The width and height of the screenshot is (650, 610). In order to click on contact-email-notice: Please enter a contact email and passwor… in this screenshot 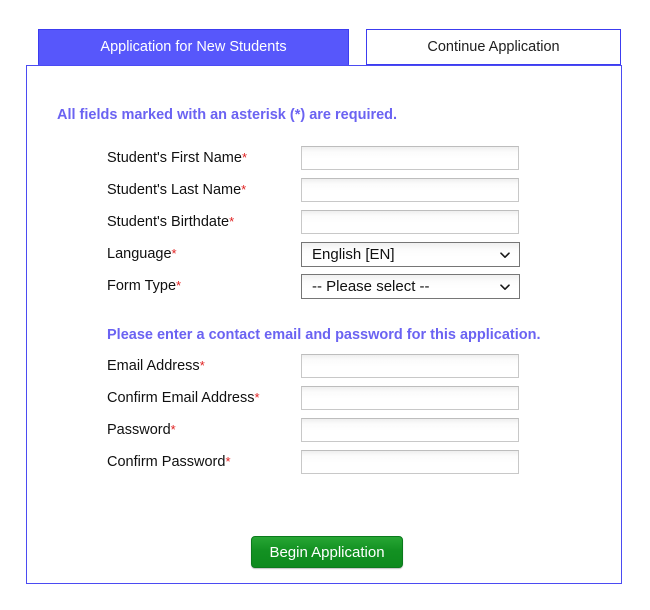, I will do `click(324, 335)`.